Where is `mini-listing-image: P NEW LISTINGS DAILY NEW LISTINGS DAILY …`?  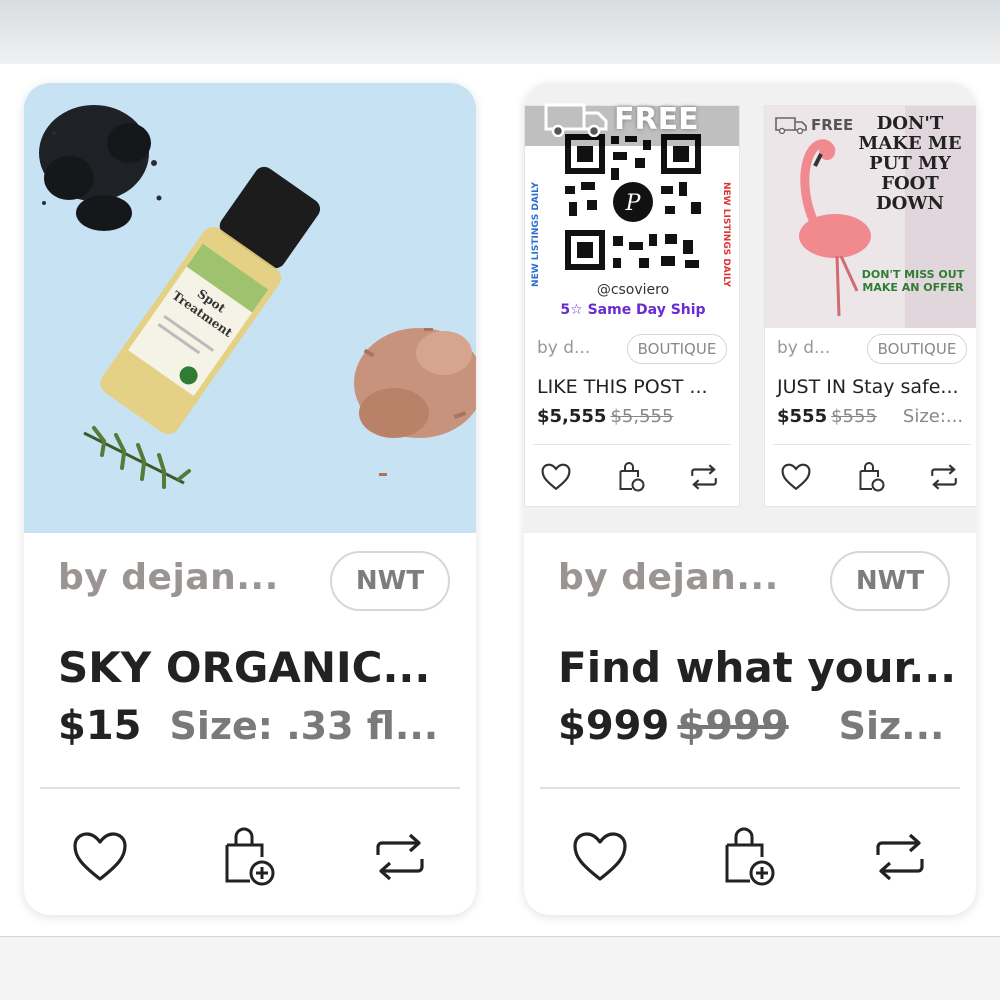 mini-listing-image: P NEW LISTINGS DAILY NEW LISTINGS DAILY … is located at coordinates (632, 217).